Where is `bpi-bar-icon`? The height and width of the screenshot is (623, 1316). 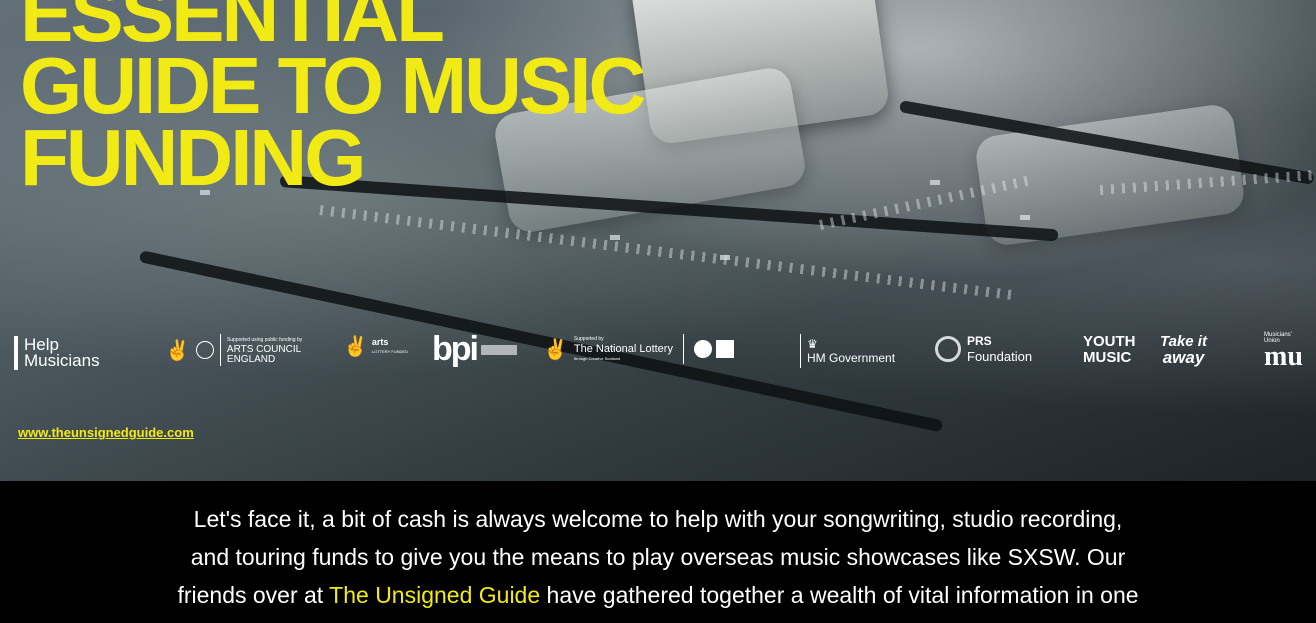
bpi-bar-icon is located at coordinates (498, 349).